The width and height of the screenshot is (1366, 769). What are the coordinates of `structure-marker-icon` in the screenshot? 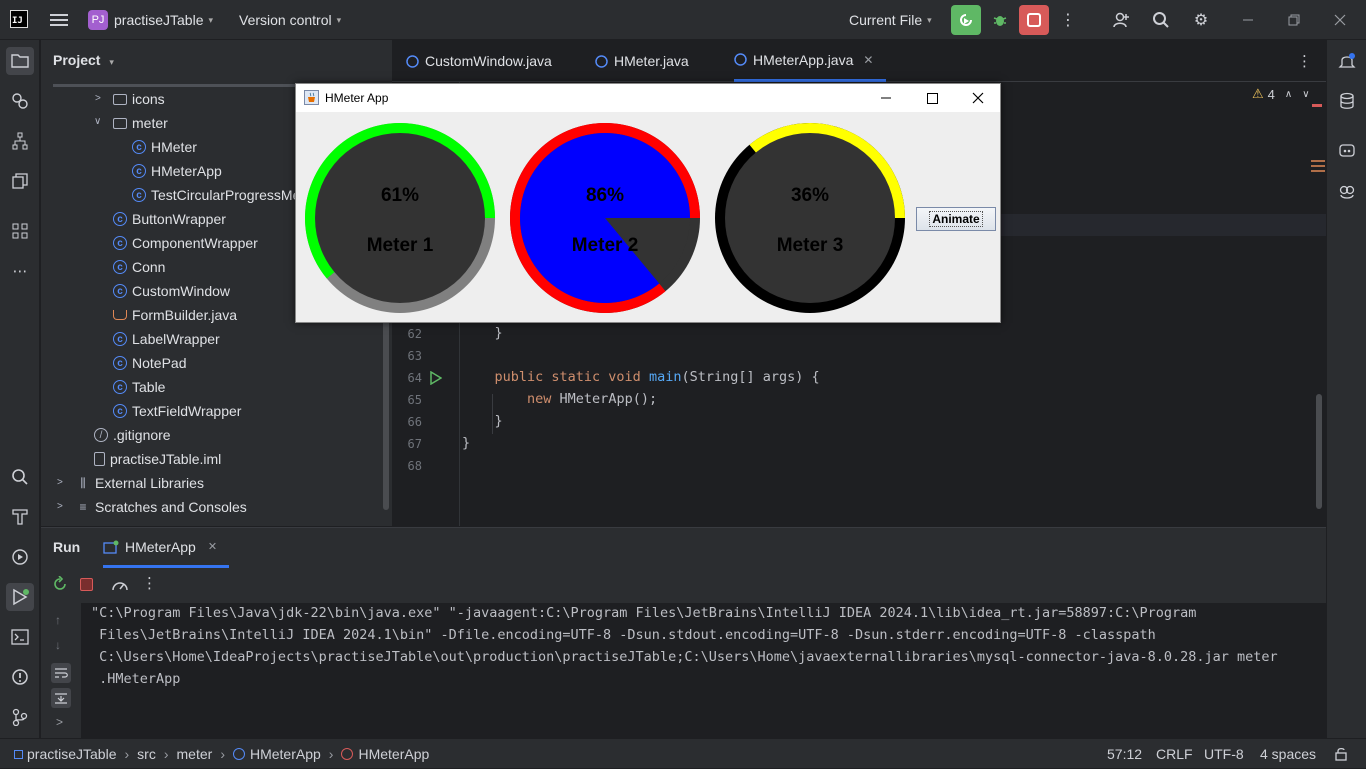 It's located at (1318, 166).